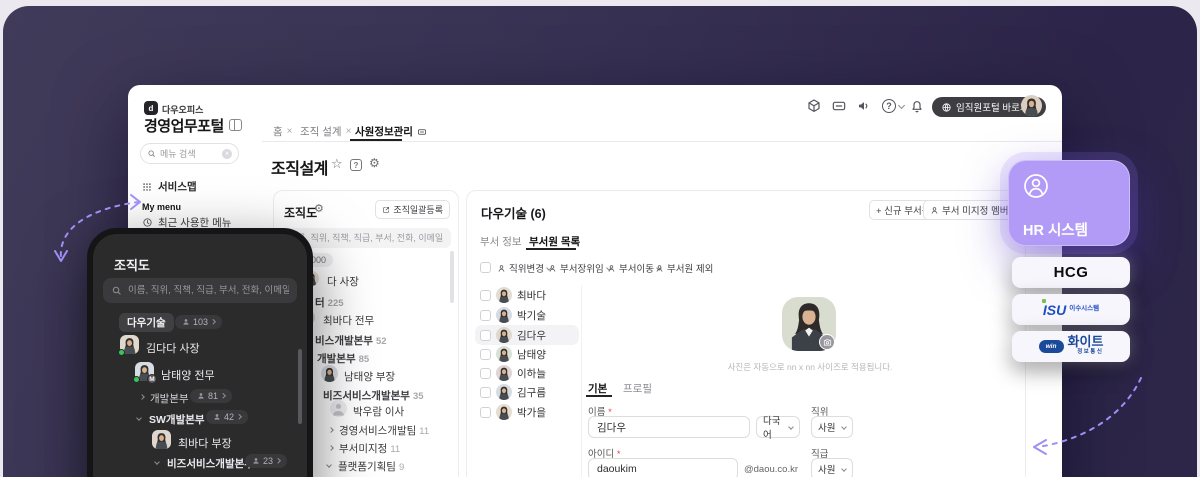 This screenshot has width=1200, height=477. What do you see at coordinates (177, 419) in the screenshot?
I see `tree-dept-row: SW개발본부` at bounding box center [177, 419].